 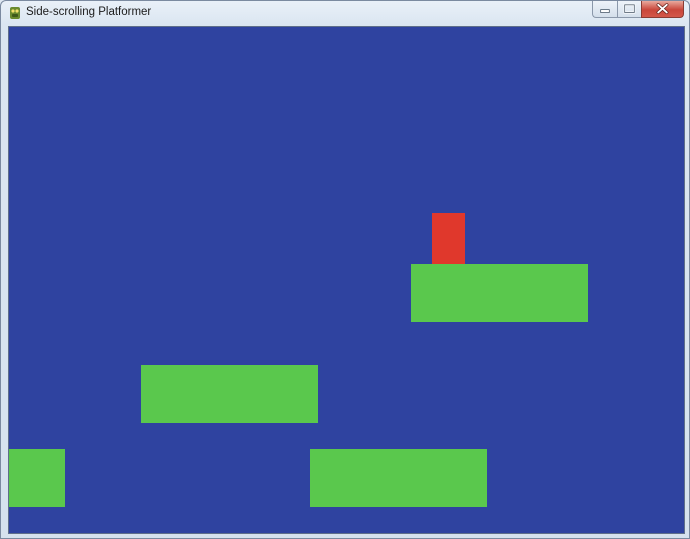 What do you see at coordinates (398, 478) in the screenshot?
I see `platform-bottom-center` at bounding box center [398, 478].